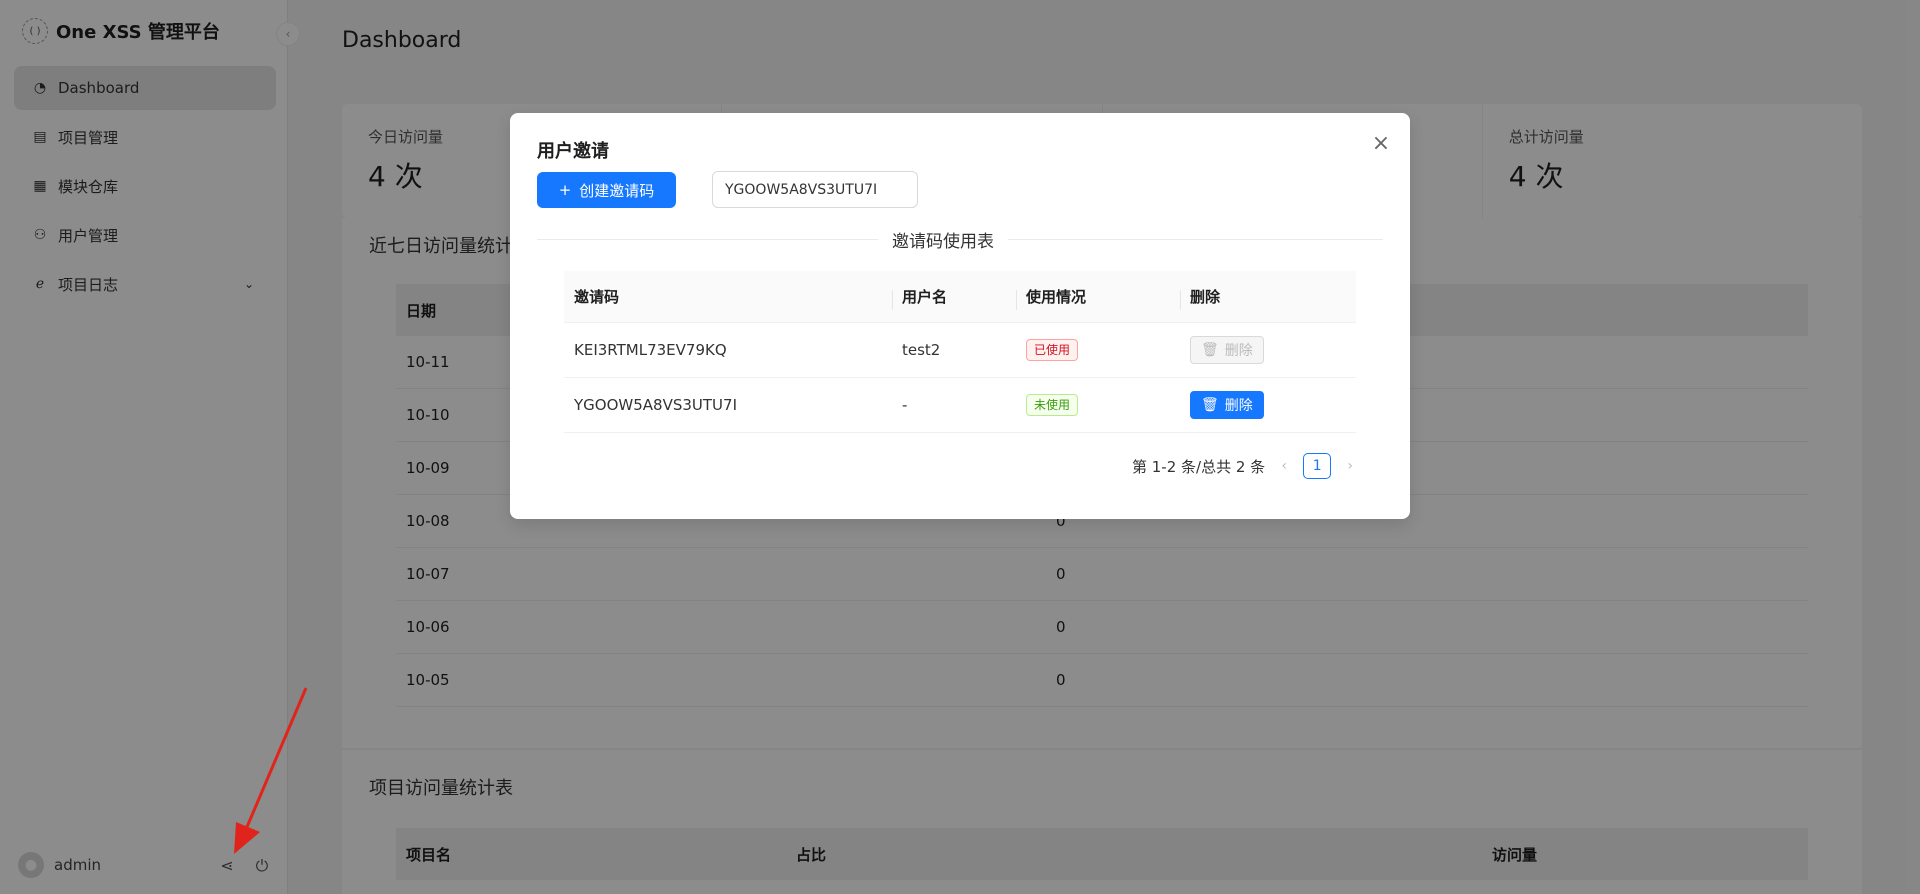 The image size is (1920, 894). What do you see at coordinates (617, 190) in the screenshot?
I see `create-invite-label: 创建邀请码` at bounding box center [617, 190].